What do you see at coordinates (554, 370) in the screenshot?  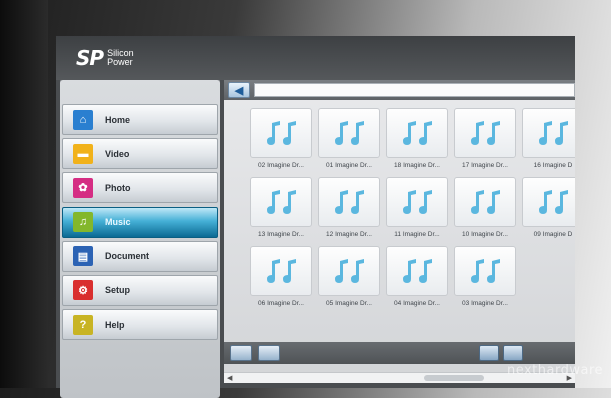 I see `watermark: nexthardware` at bounding box center [554, 370].